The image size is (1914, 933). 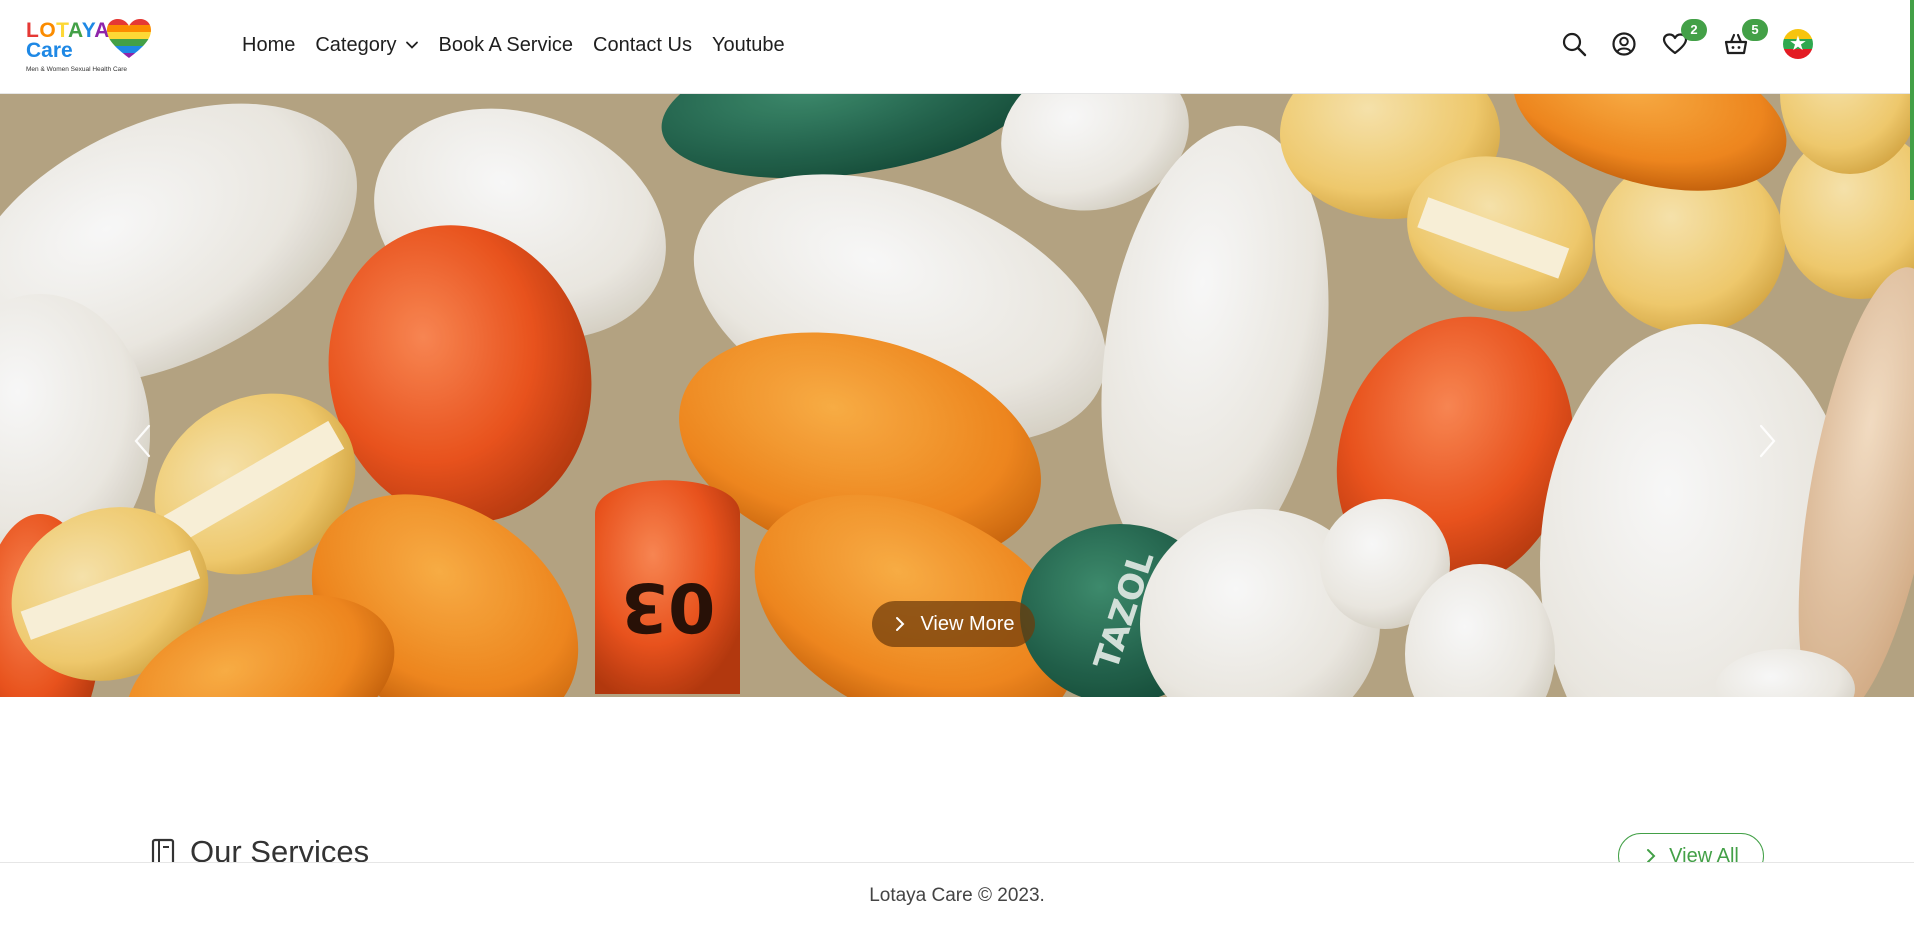 What do you see at coordinates (77, 69) in the screenshot?
I see `logo-tagline: Men & Women Sexual Health Care` at bounding box center [77, 69].